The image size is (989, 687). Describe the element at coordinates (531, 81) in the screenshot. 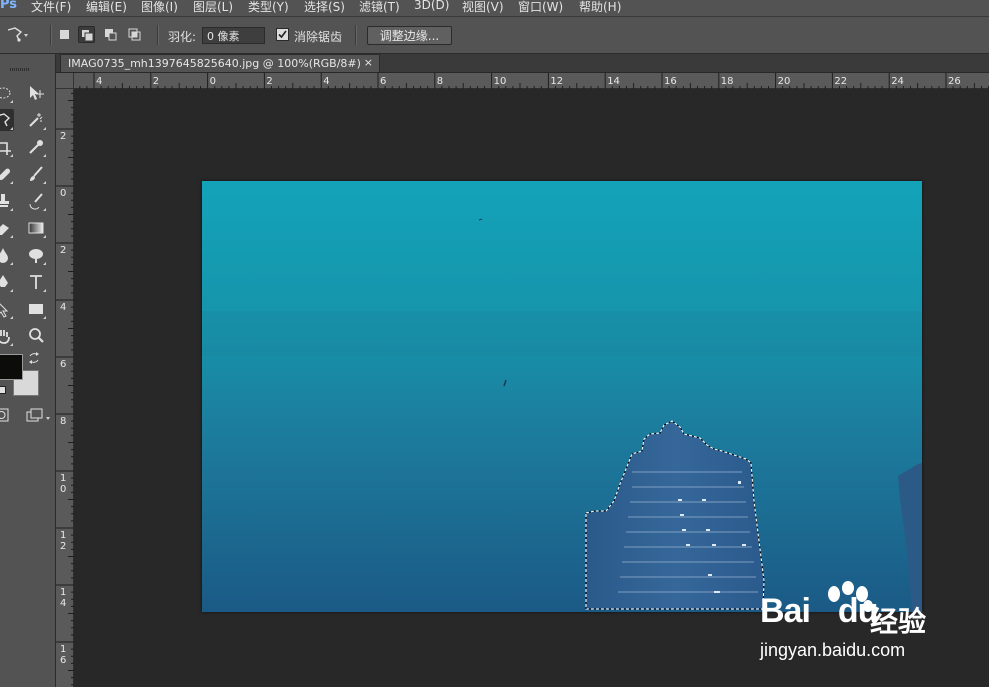

I see `horizontal-ruler: 4 2 0 2 4 6 8 10 12 14 16 18 20 22 24 26` at that location.